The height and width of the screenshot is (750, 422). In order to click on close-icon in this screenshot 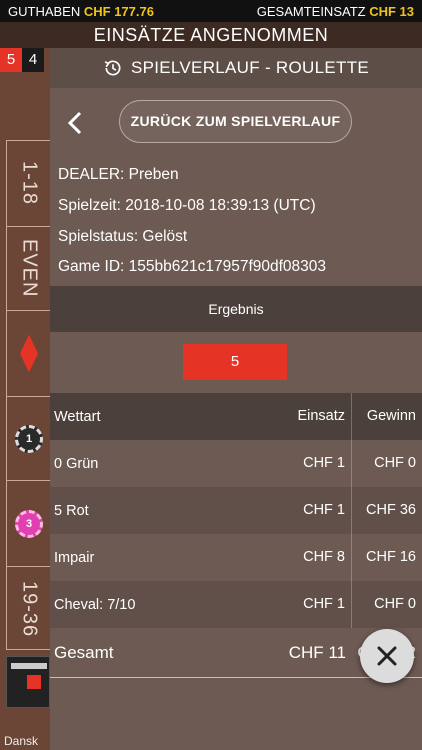, I will do `click(387, 656)`.